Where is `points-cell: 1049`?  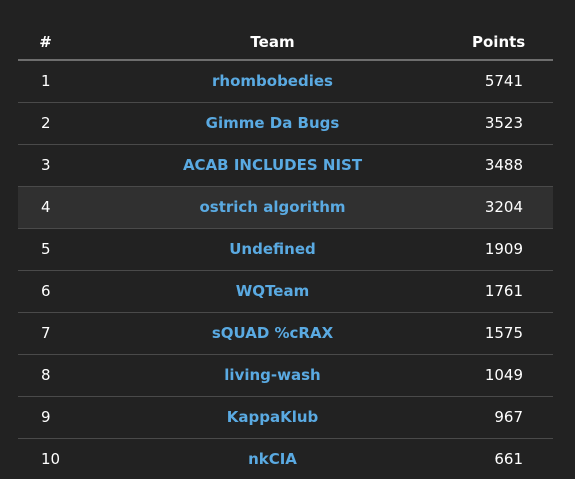 points-cell: 1049 is located at coordinates (512, 374).